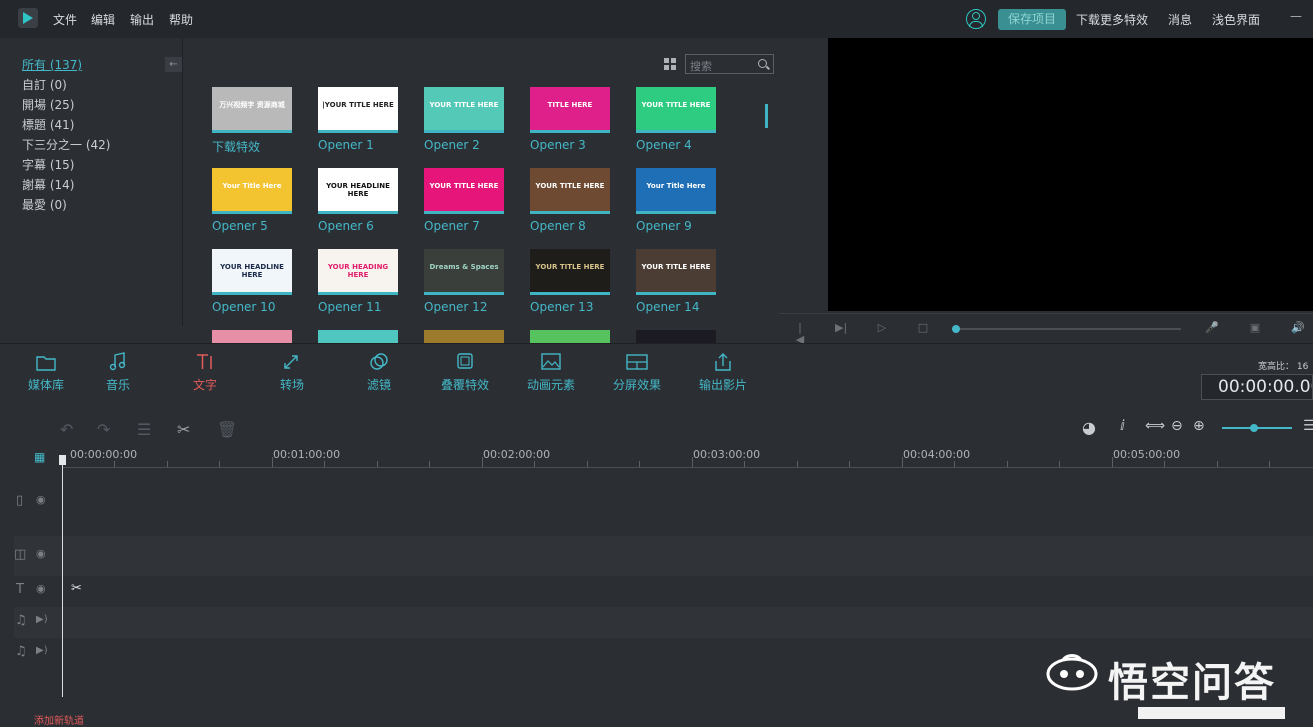 The image size is (1313, 727). What do you see at coordinates (1298, 328) in the screenshot?
I see `volume-icon: 🔊` at bounding box center [1298, 328].